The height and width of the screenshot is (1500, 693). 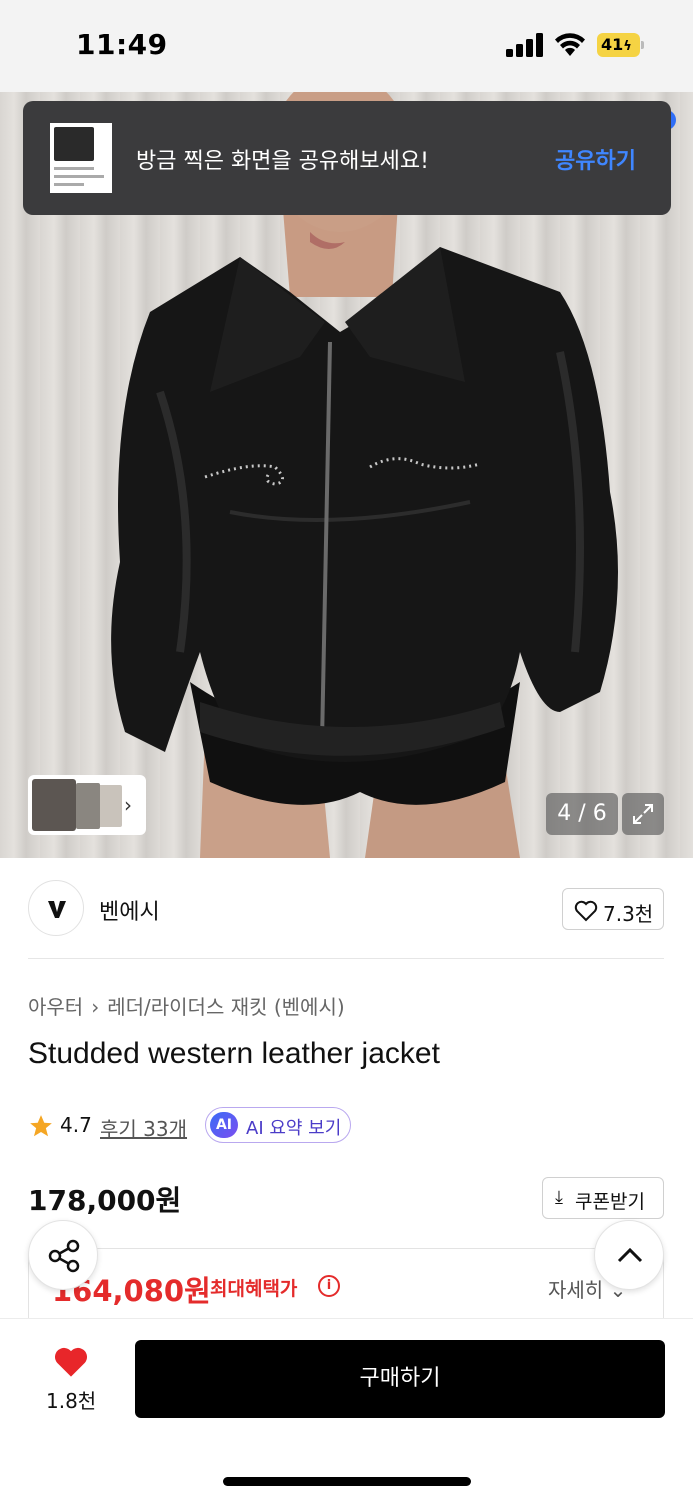 I want to click on share-icon, so click(x=64, y=1256).